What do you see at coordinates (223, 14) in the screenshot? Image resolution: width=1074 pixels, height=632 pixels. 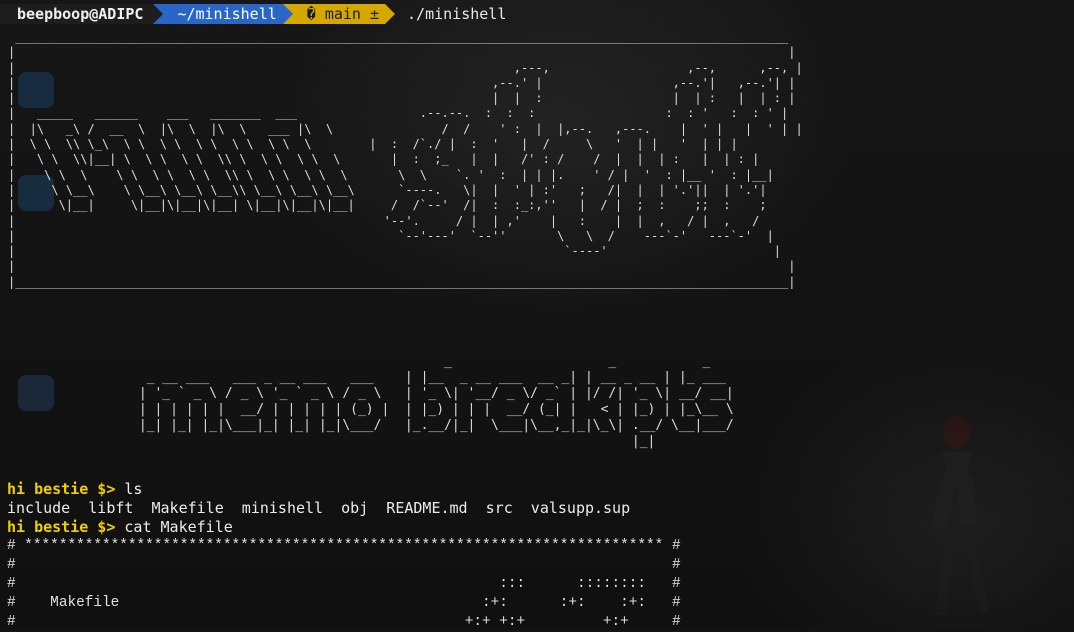 I see `prompt-directory: ~/minishell` at bounding box center [223, 14].